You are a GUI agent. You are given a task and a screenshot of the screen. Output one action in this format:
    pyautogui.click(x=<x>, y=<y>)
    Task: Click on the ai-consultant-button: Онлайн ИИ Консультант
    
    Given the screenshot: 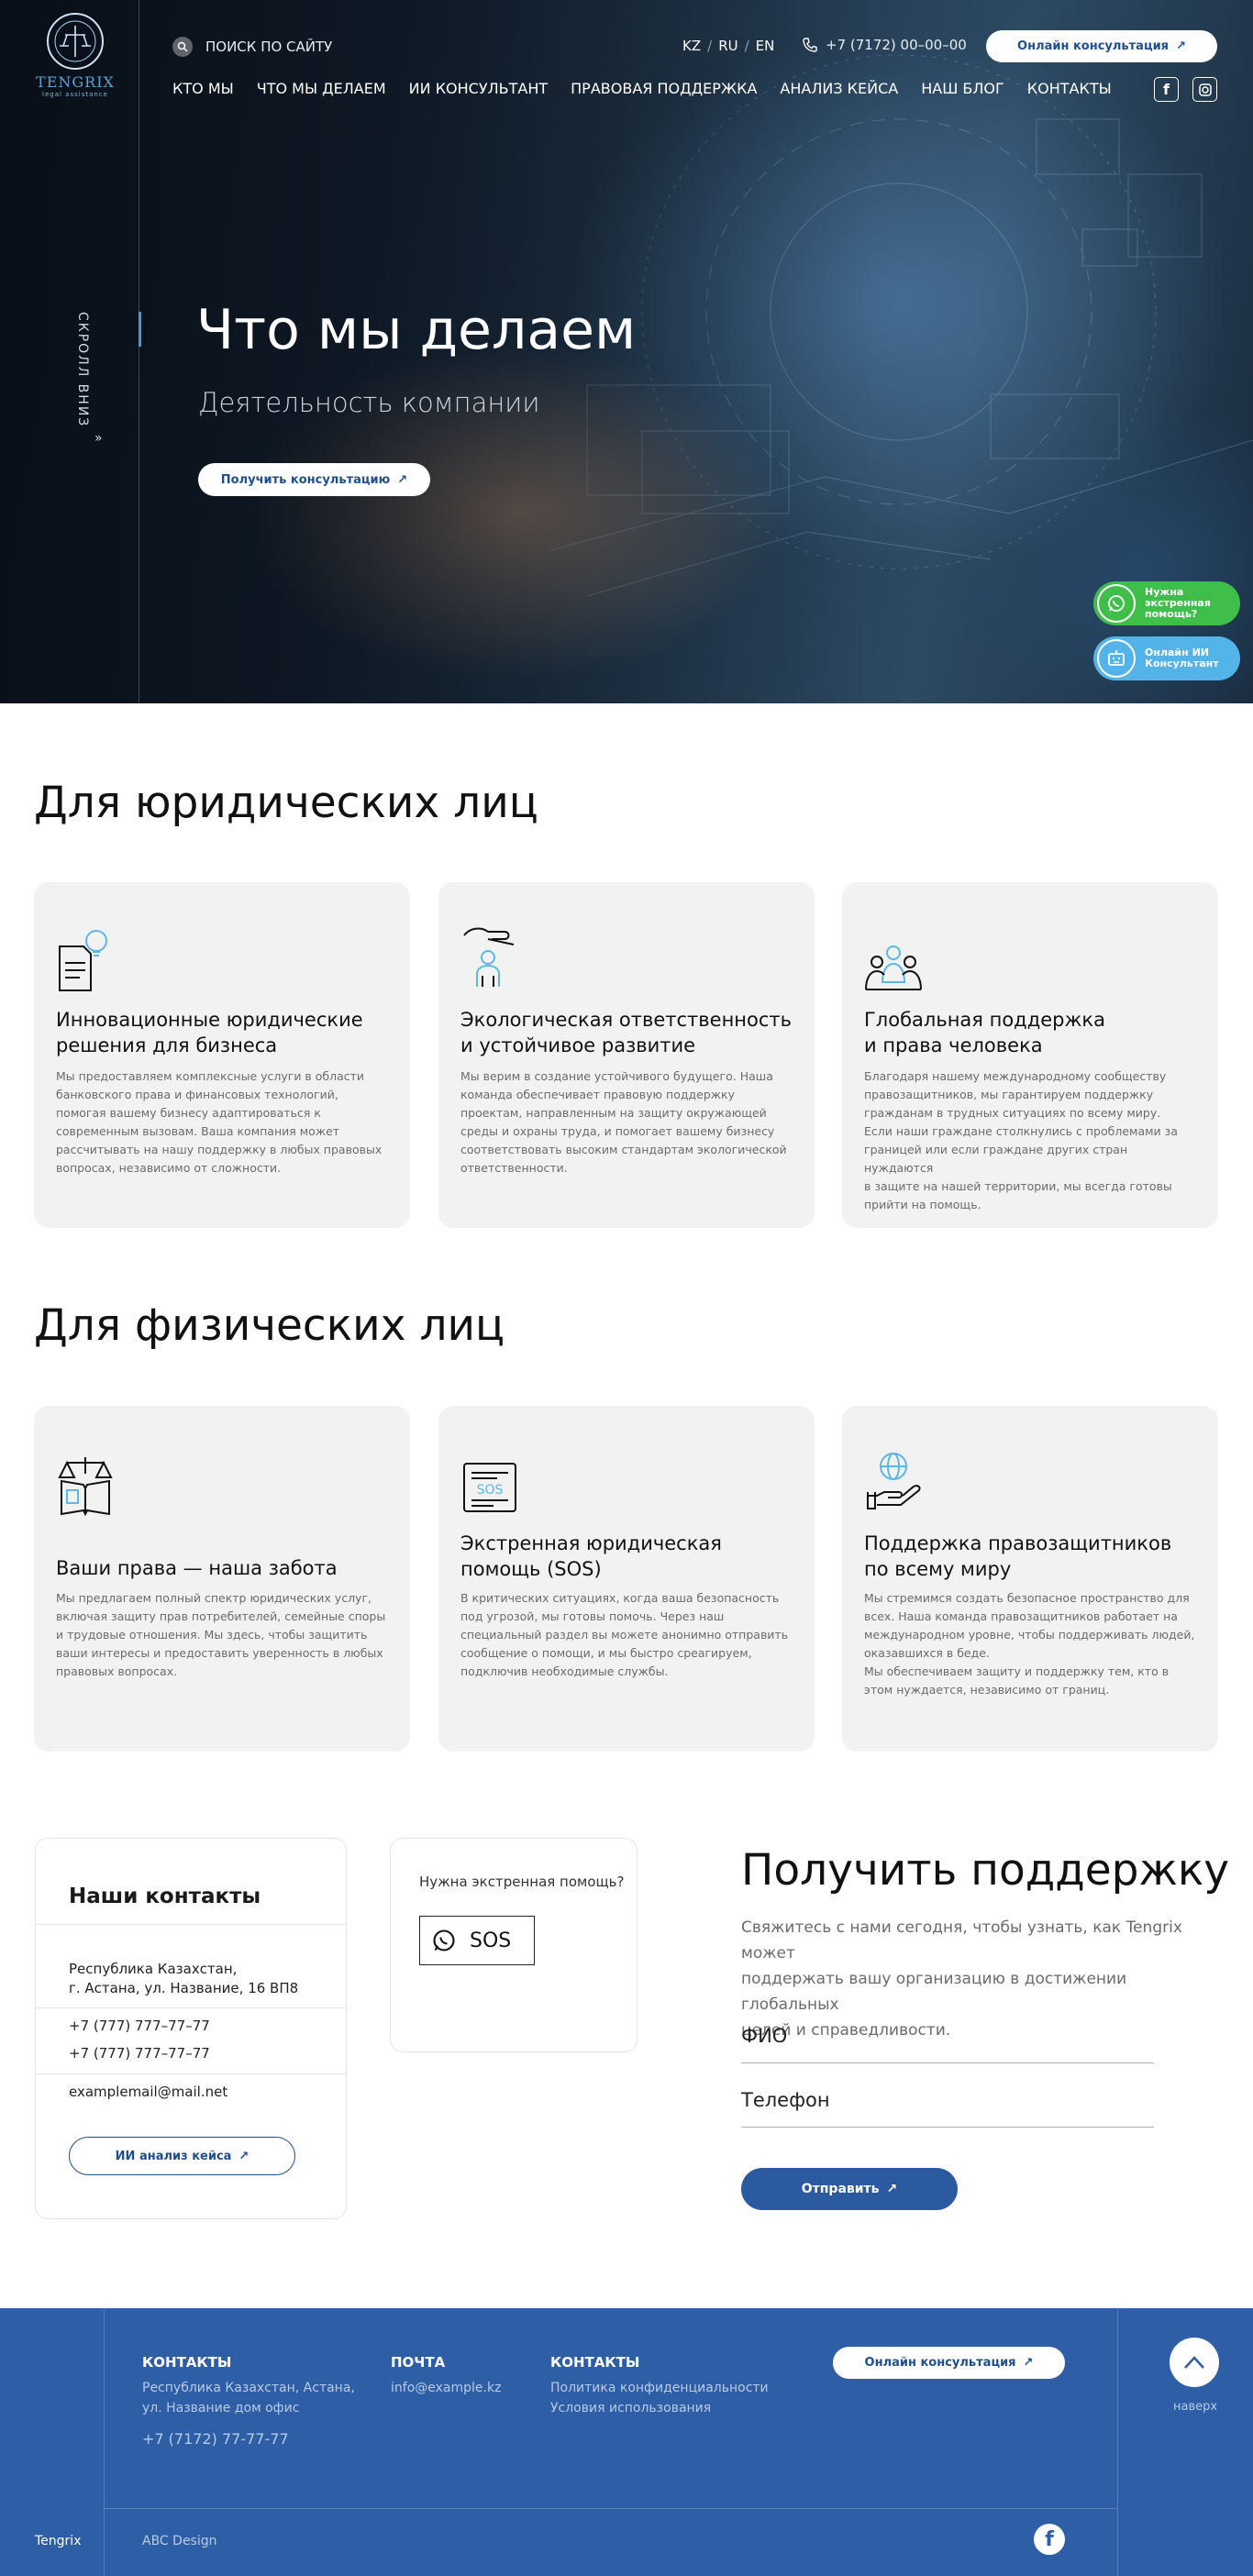 What is the action you would take?
    pyautogui.click(x=1166, y=658)
    